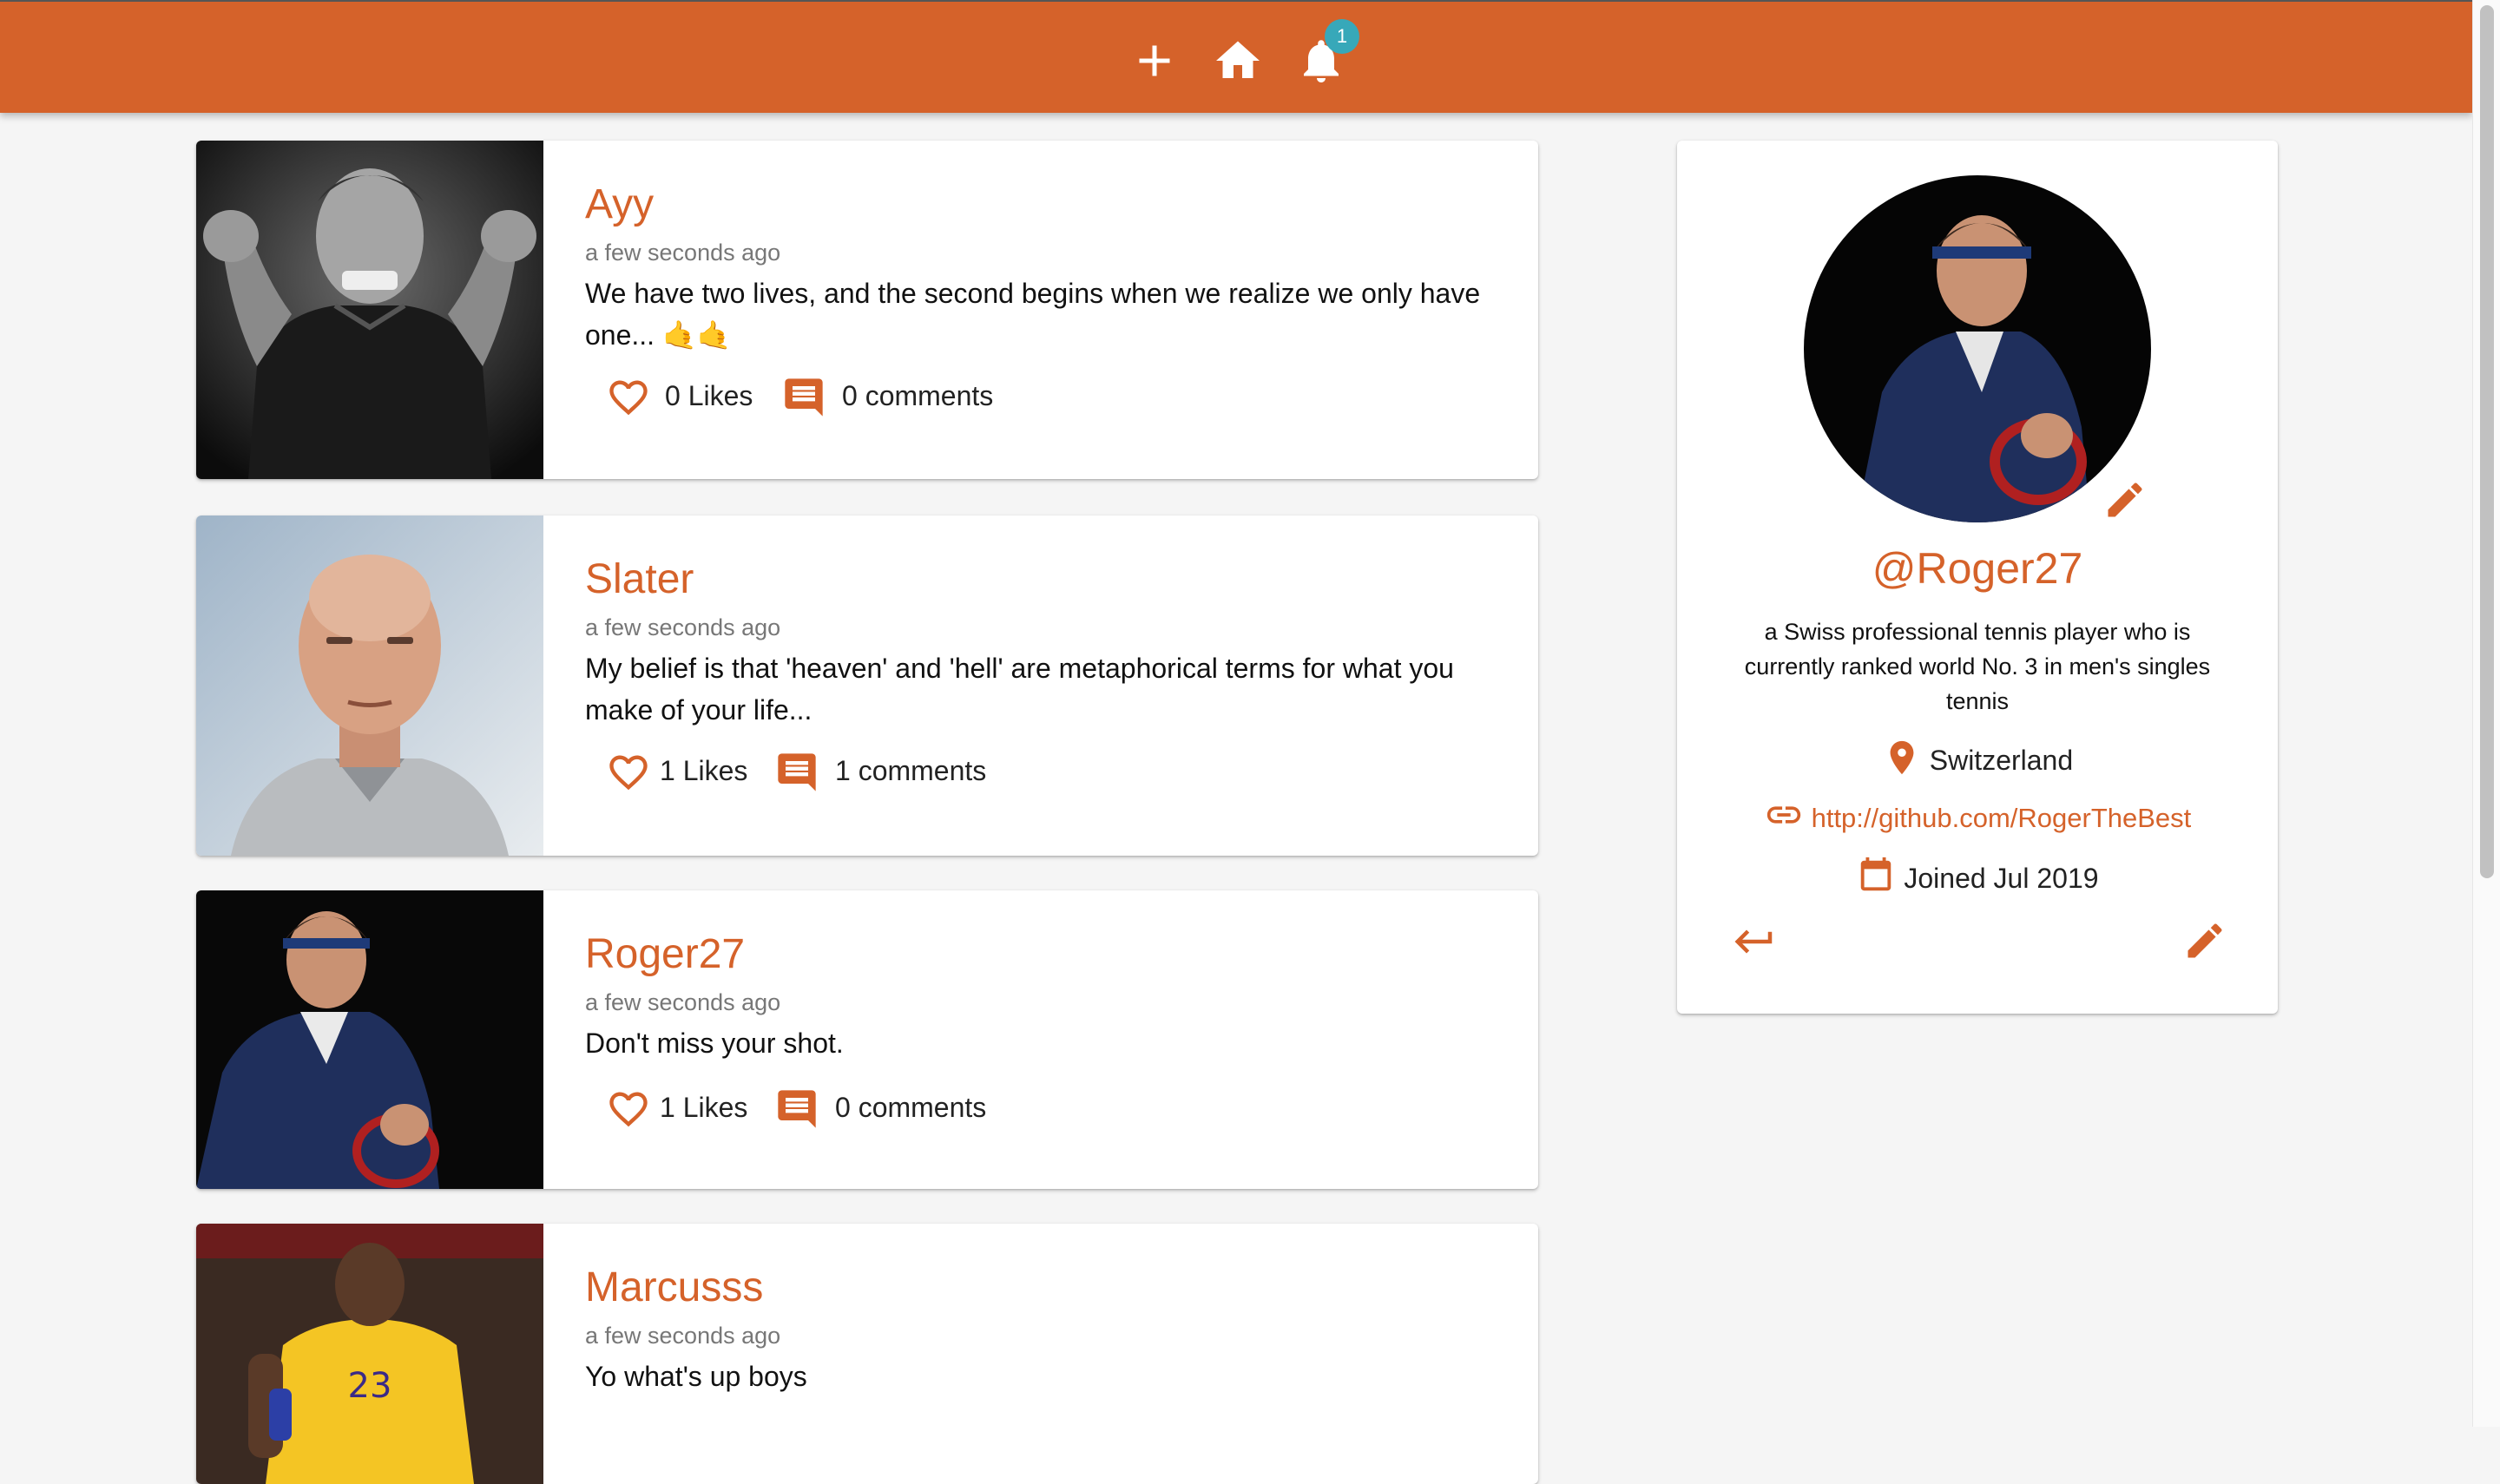 This screenshot has width=2500, height=1484. I want to click on post-username-link: Marcusss, so click(674, 1288).